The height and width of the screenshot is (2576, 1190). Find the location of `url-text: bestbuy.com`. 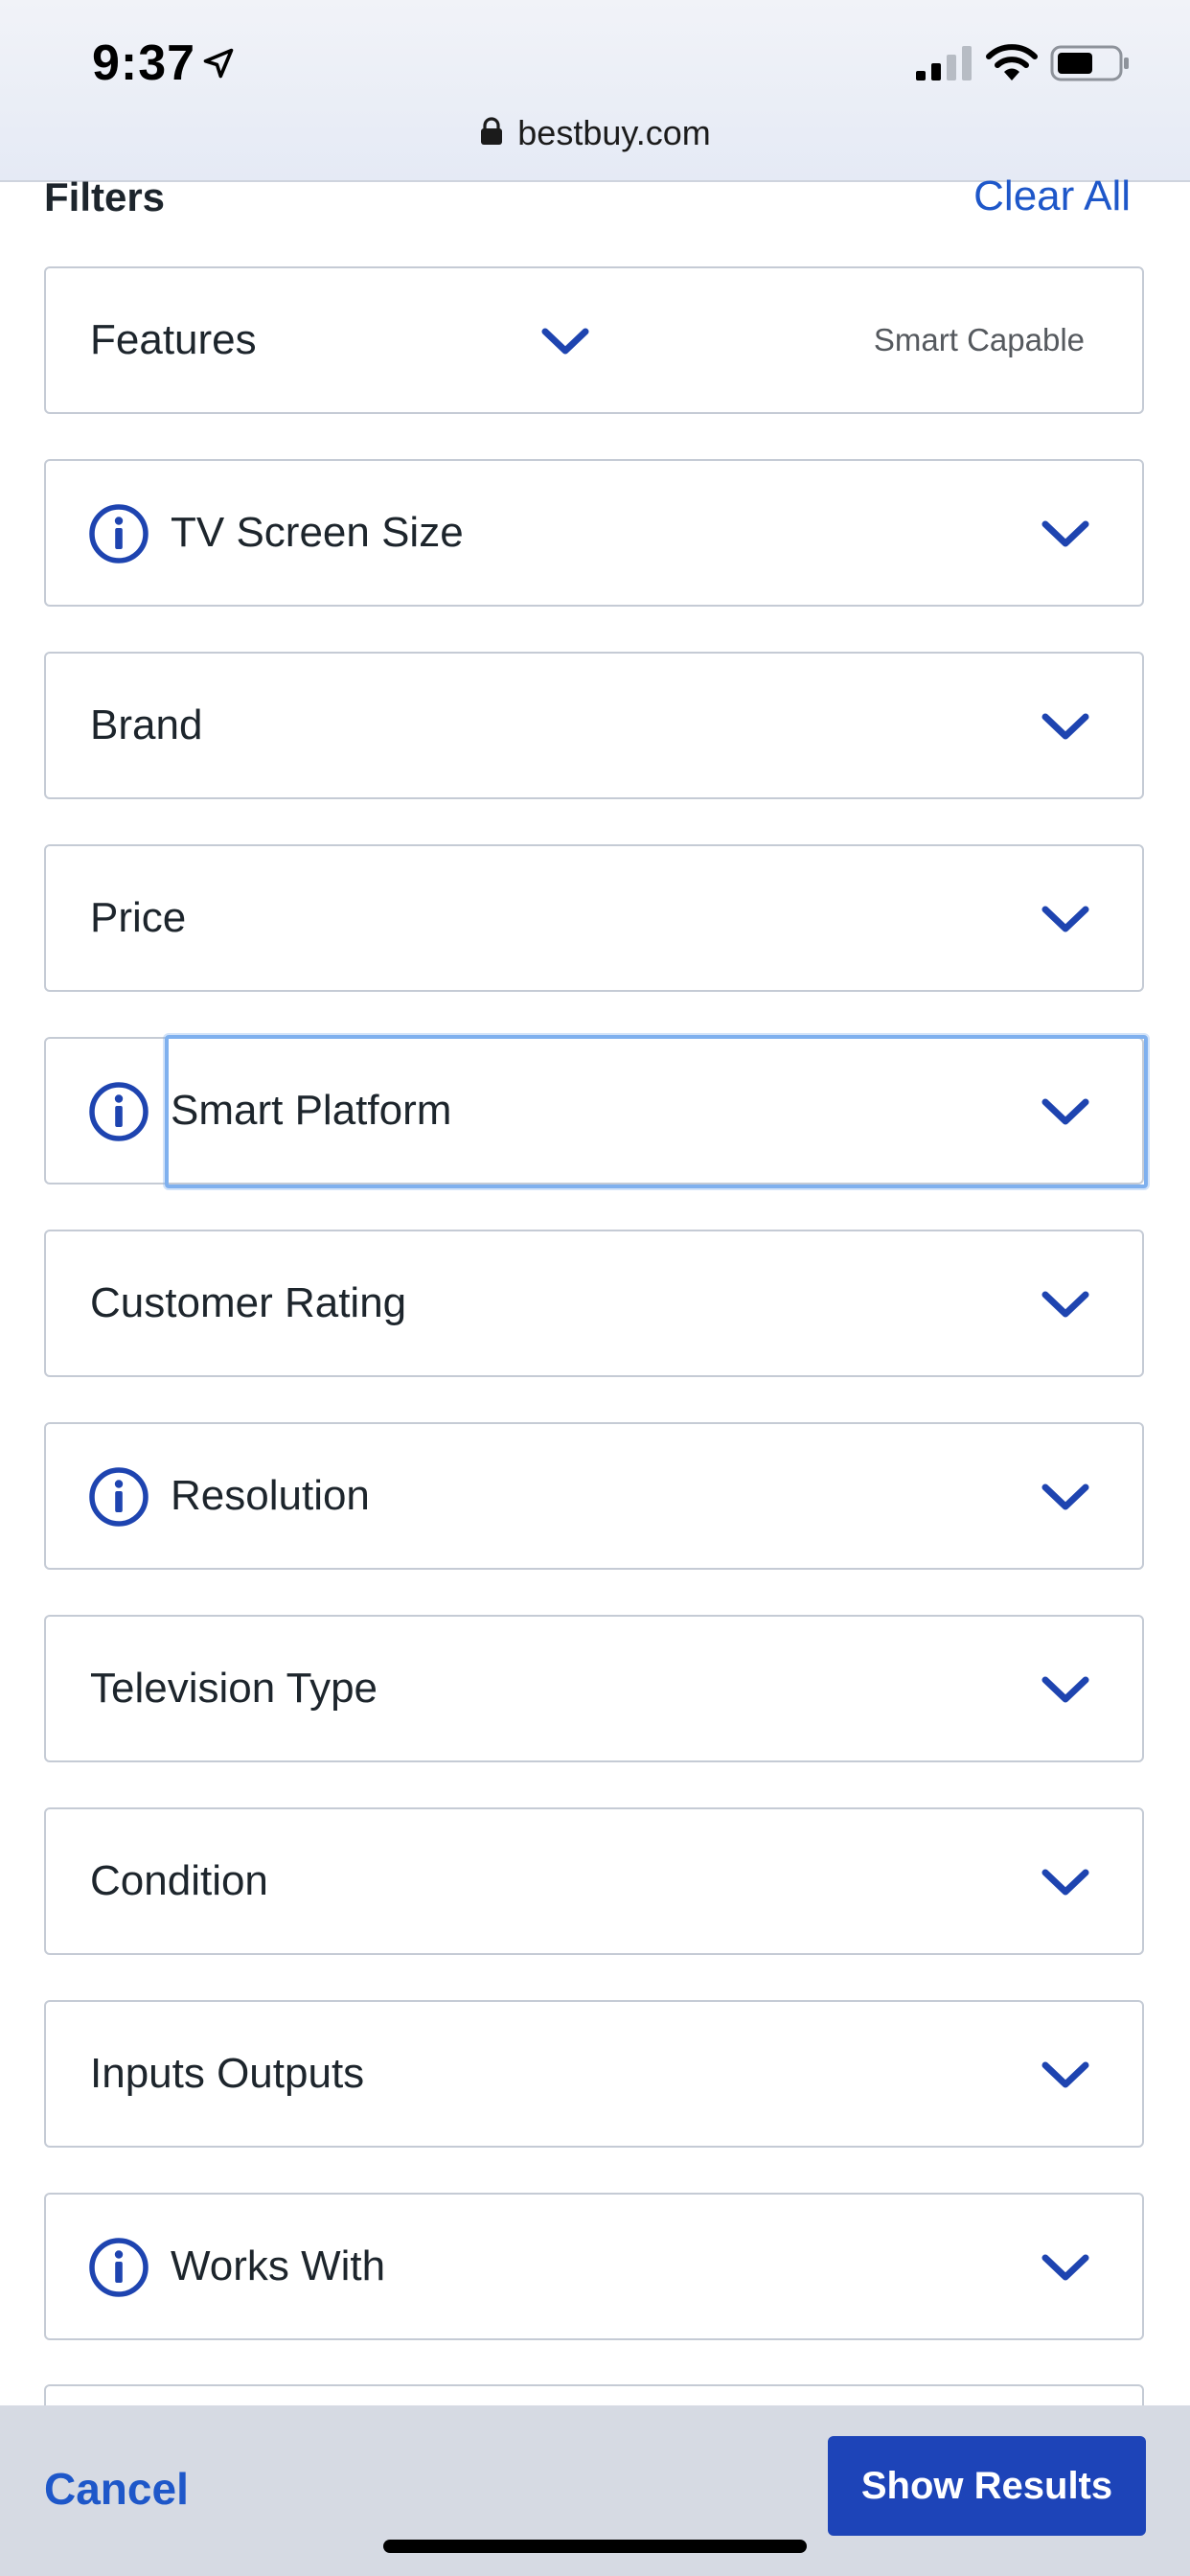

url-text: bestbuy.com is located at coordinates (614, 132).